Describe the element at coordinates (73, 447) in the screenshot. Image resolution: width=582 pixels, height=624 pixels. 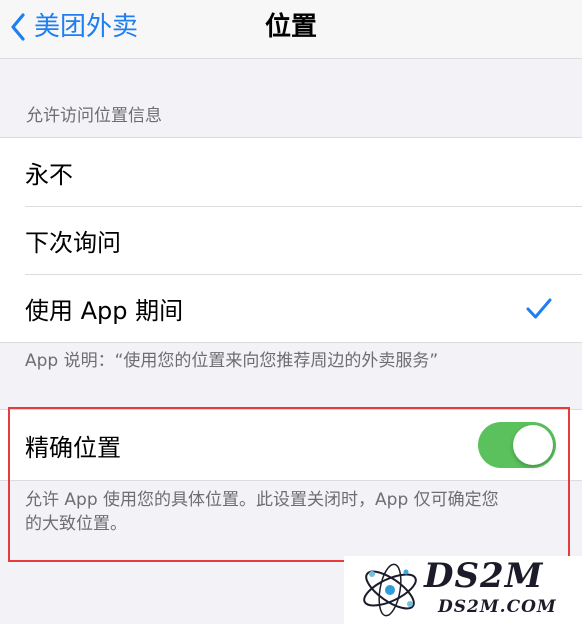
I see `precise-location-label: 精确位置` at that location.